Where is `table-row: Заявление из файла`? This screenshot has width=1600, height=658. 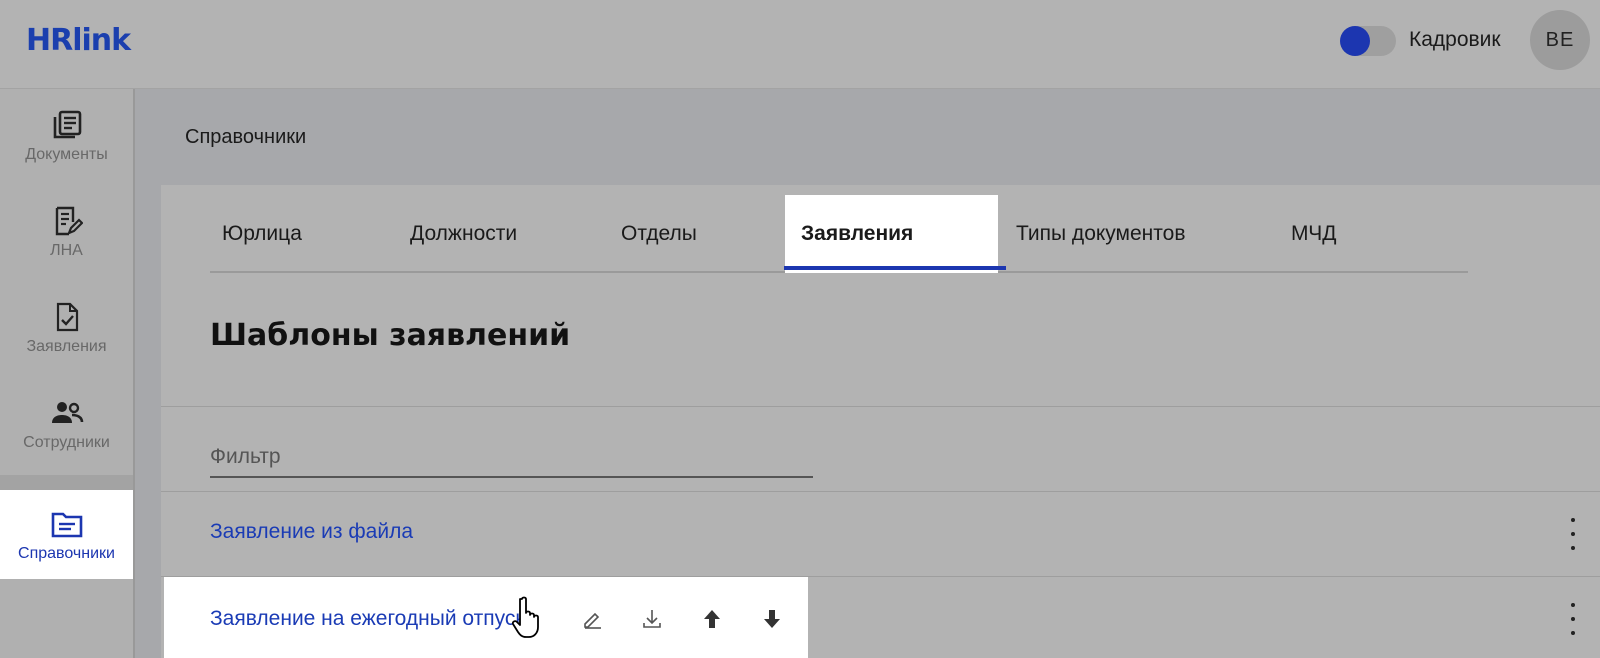
table-row: Заявление из файла is located at coordinates (880, 534).